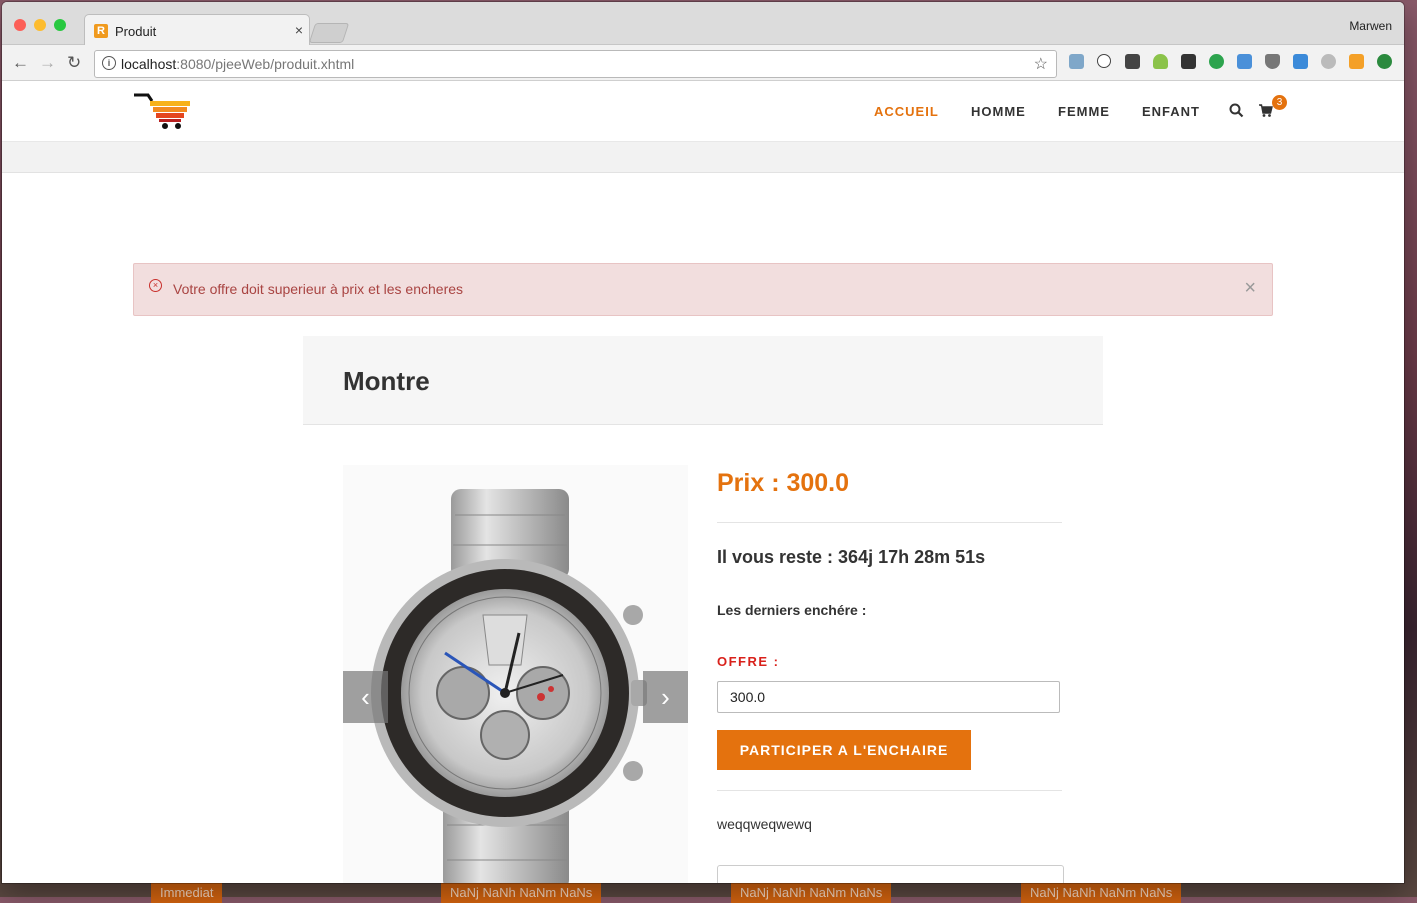 The width and height of the screenshot is (1417, 903). I want to click on close-window-button, so click(20, 25).